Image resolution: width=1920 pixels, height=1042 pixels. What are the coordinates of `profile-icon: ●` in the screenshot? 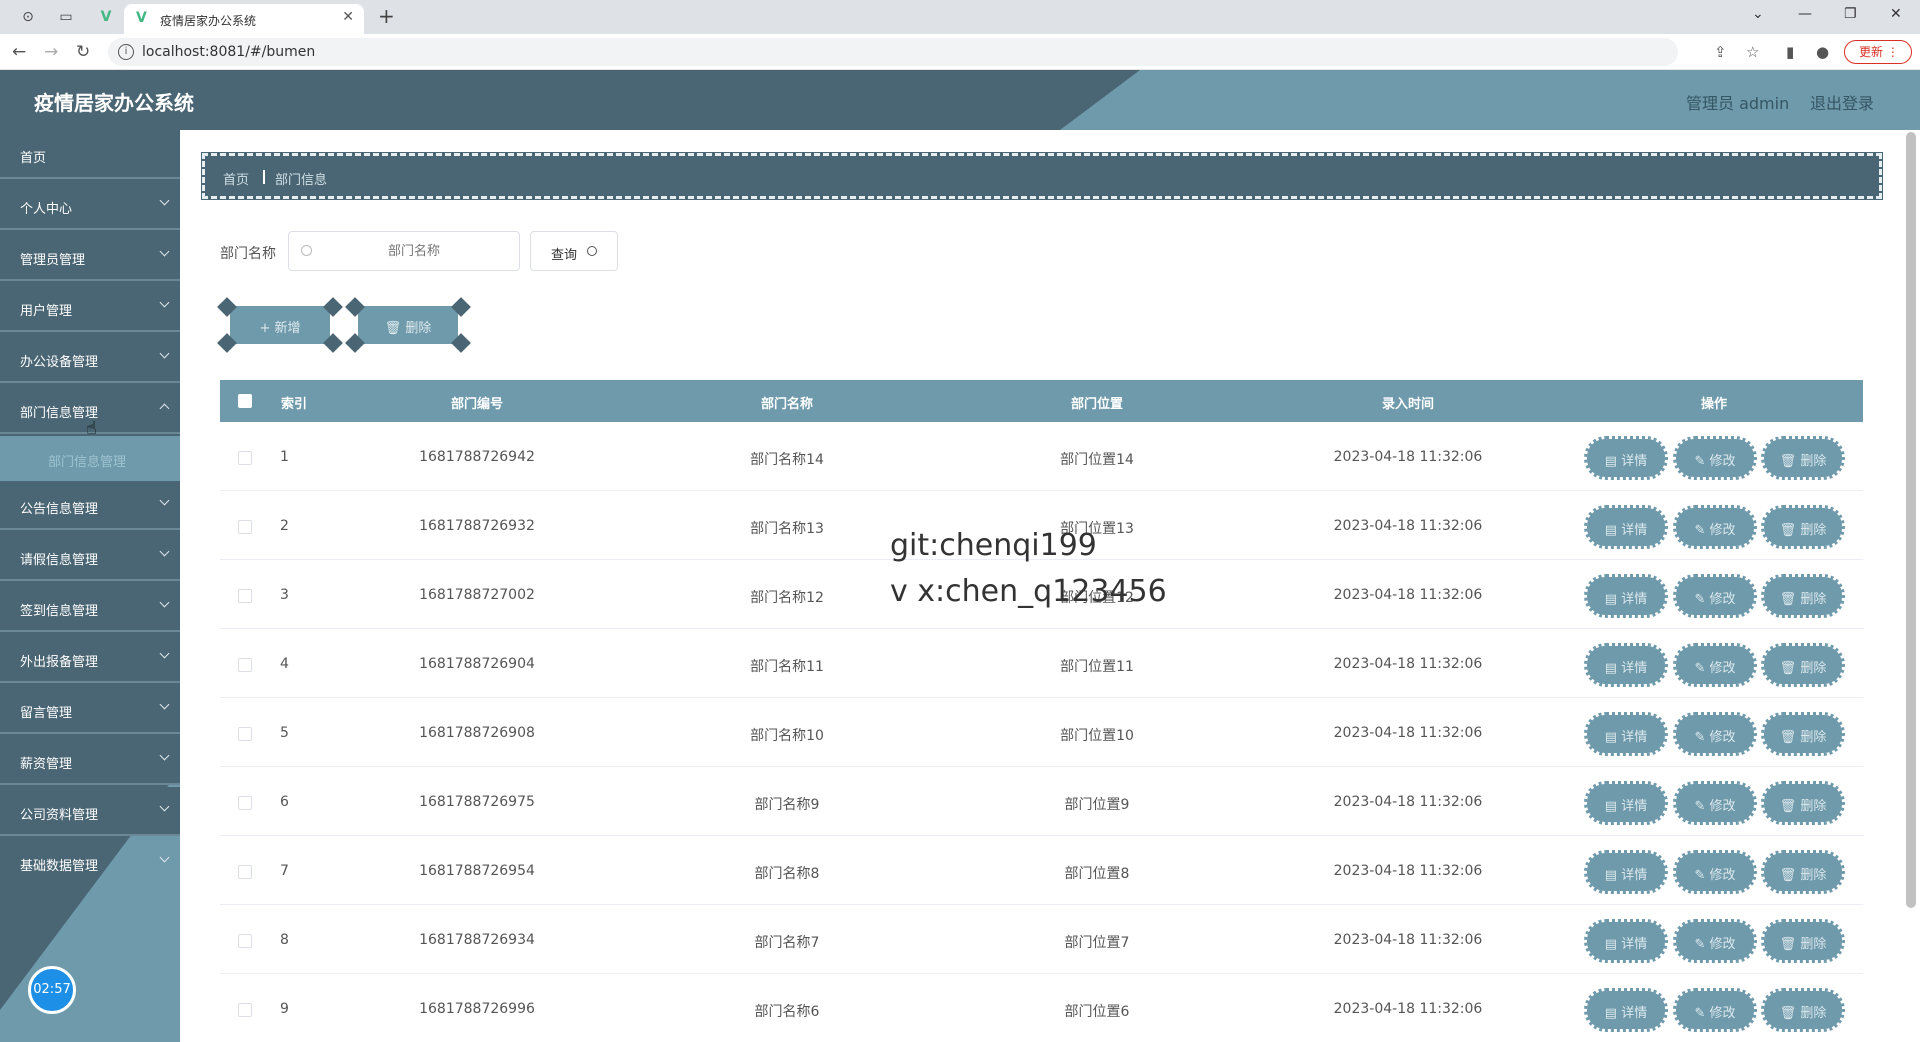 It's located at (1822, 52).